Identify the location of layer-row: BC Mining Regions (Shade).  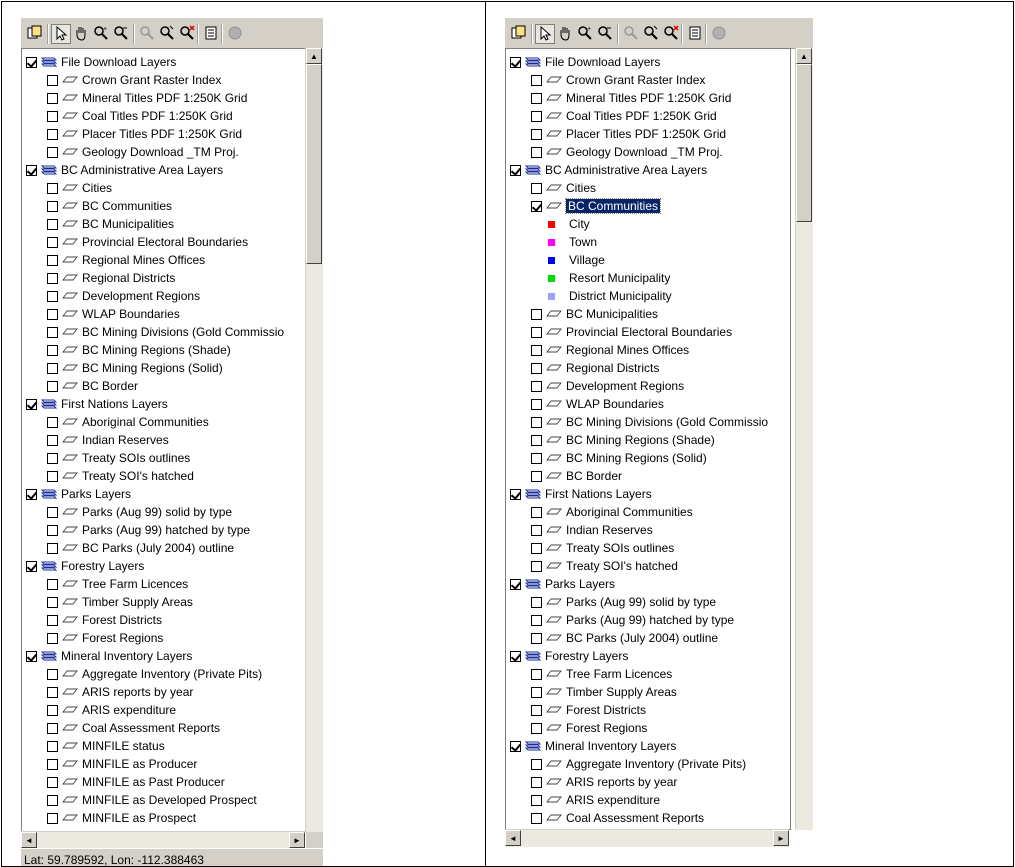
(650, 440).